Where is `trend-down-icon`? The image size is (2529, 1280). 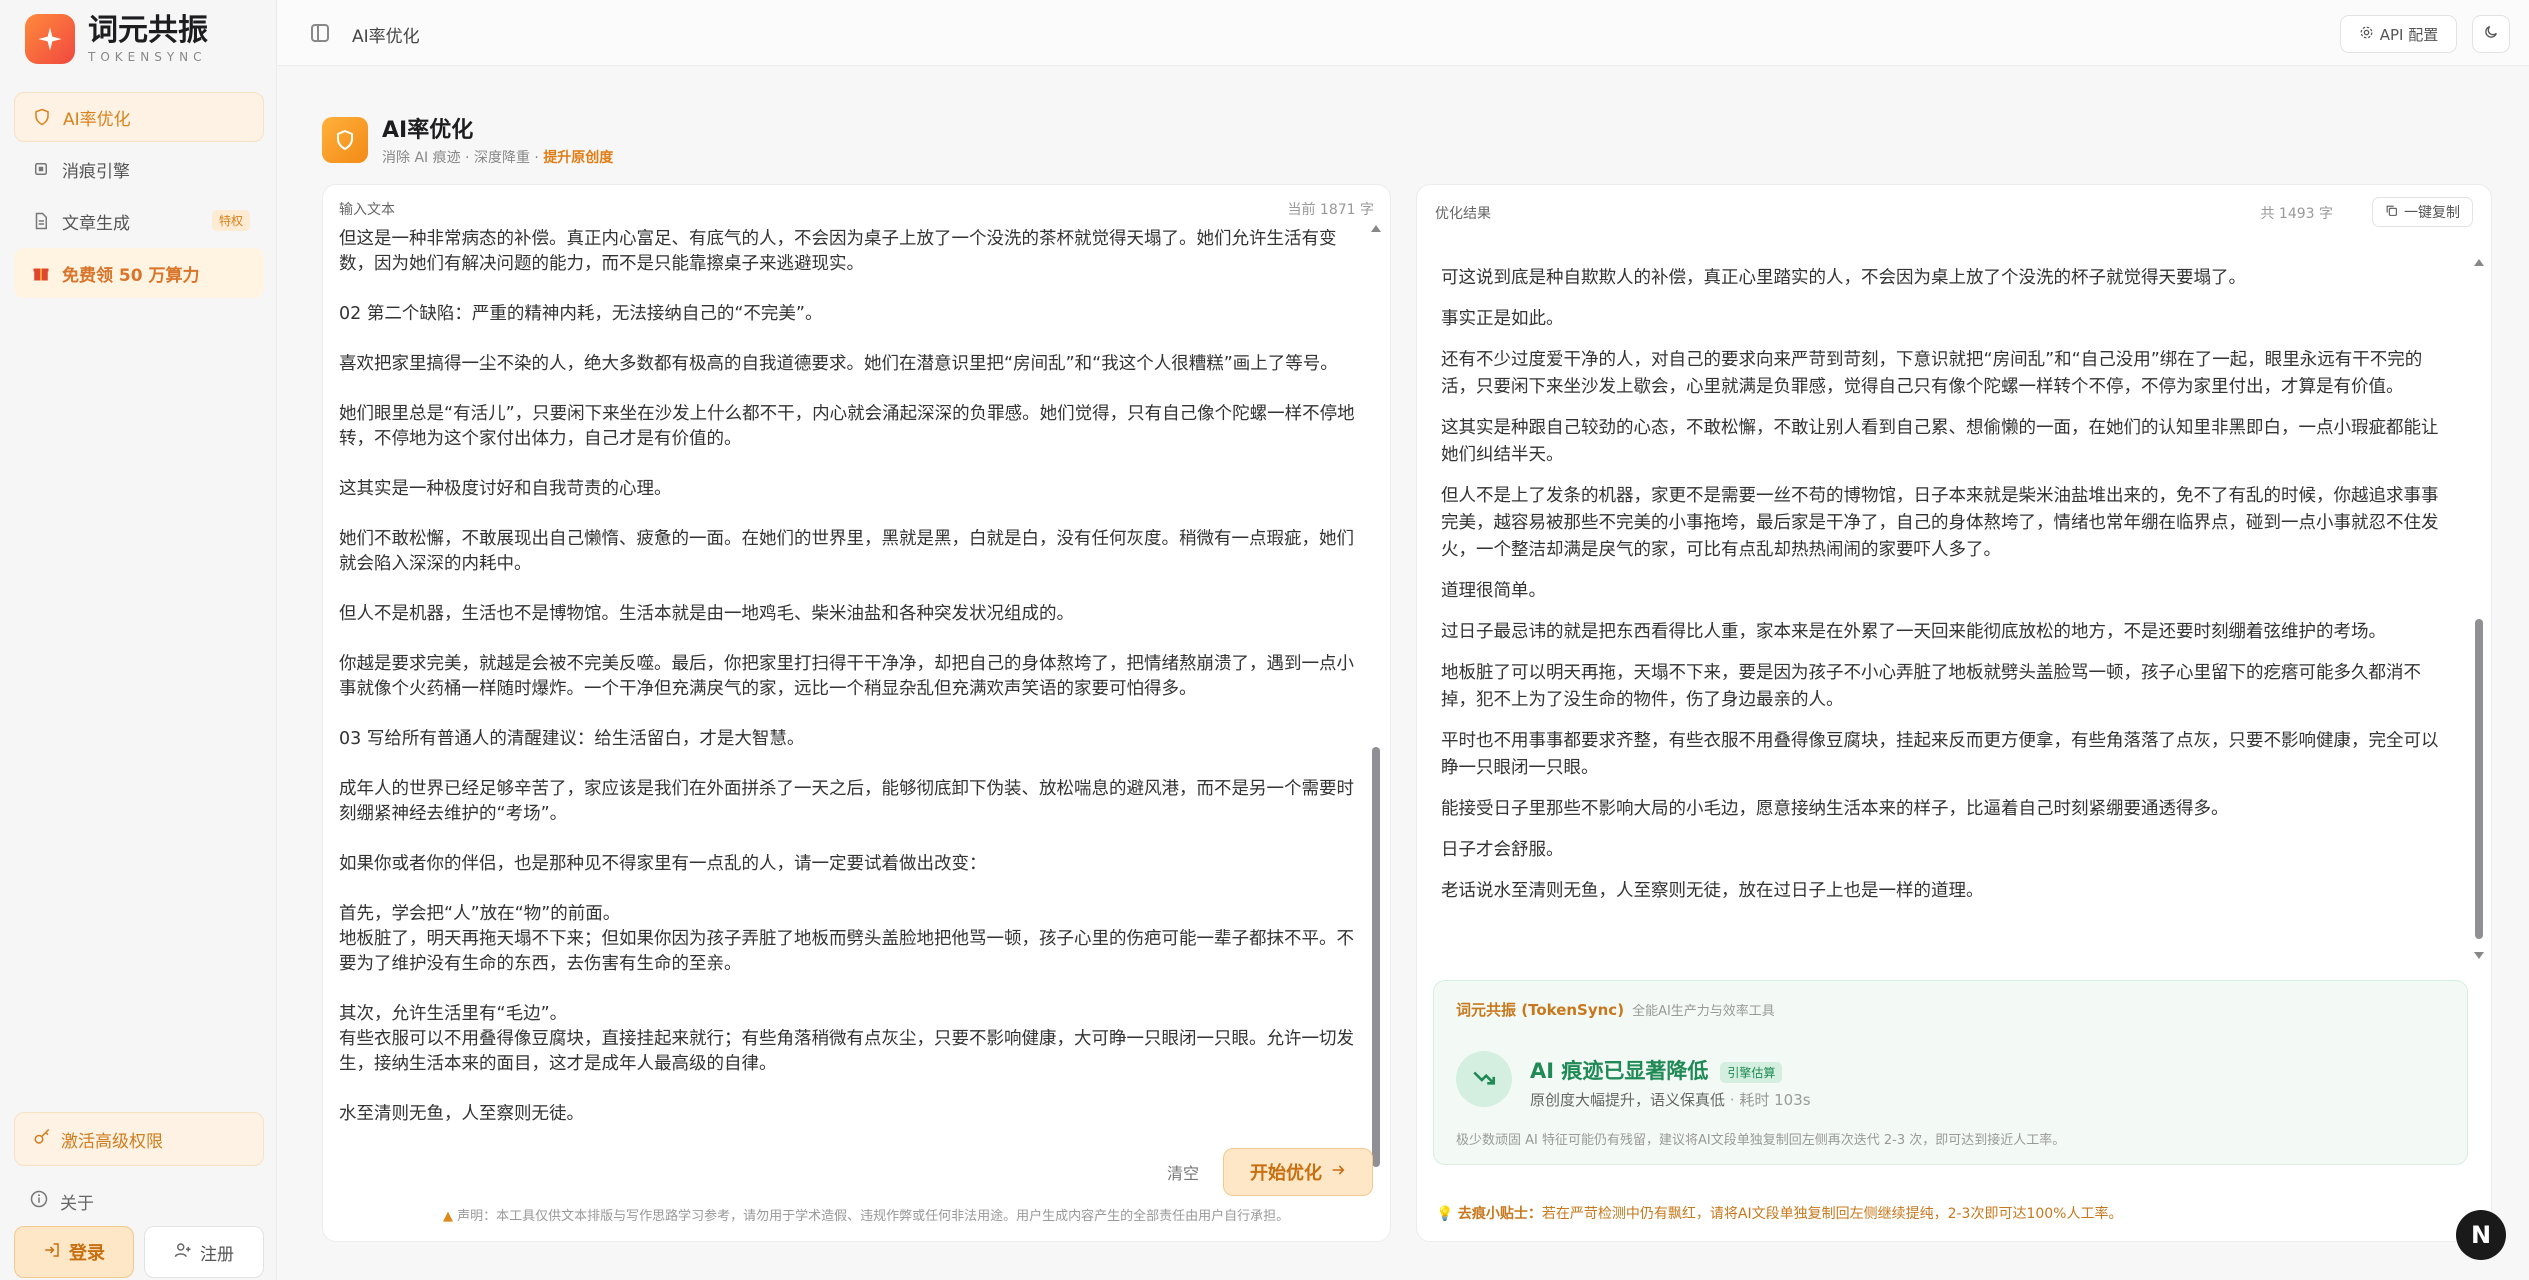
trend-down-icon is located at coordinates (1484, 1079).